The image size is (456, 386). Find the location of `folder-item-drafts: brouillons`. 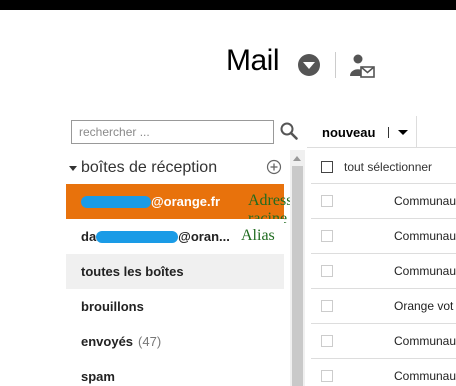

folder-item-drafts: brouillons is located at coordinates (175, 306).